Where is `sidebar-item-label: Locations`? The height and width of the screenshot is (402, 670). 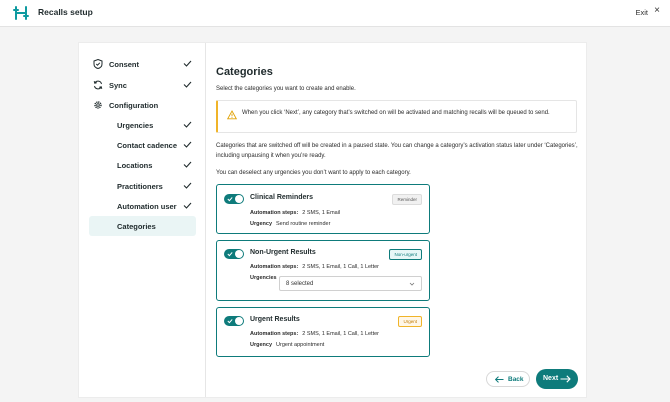 sidebar-item-label: Locations is located at coordinates (135, 165).